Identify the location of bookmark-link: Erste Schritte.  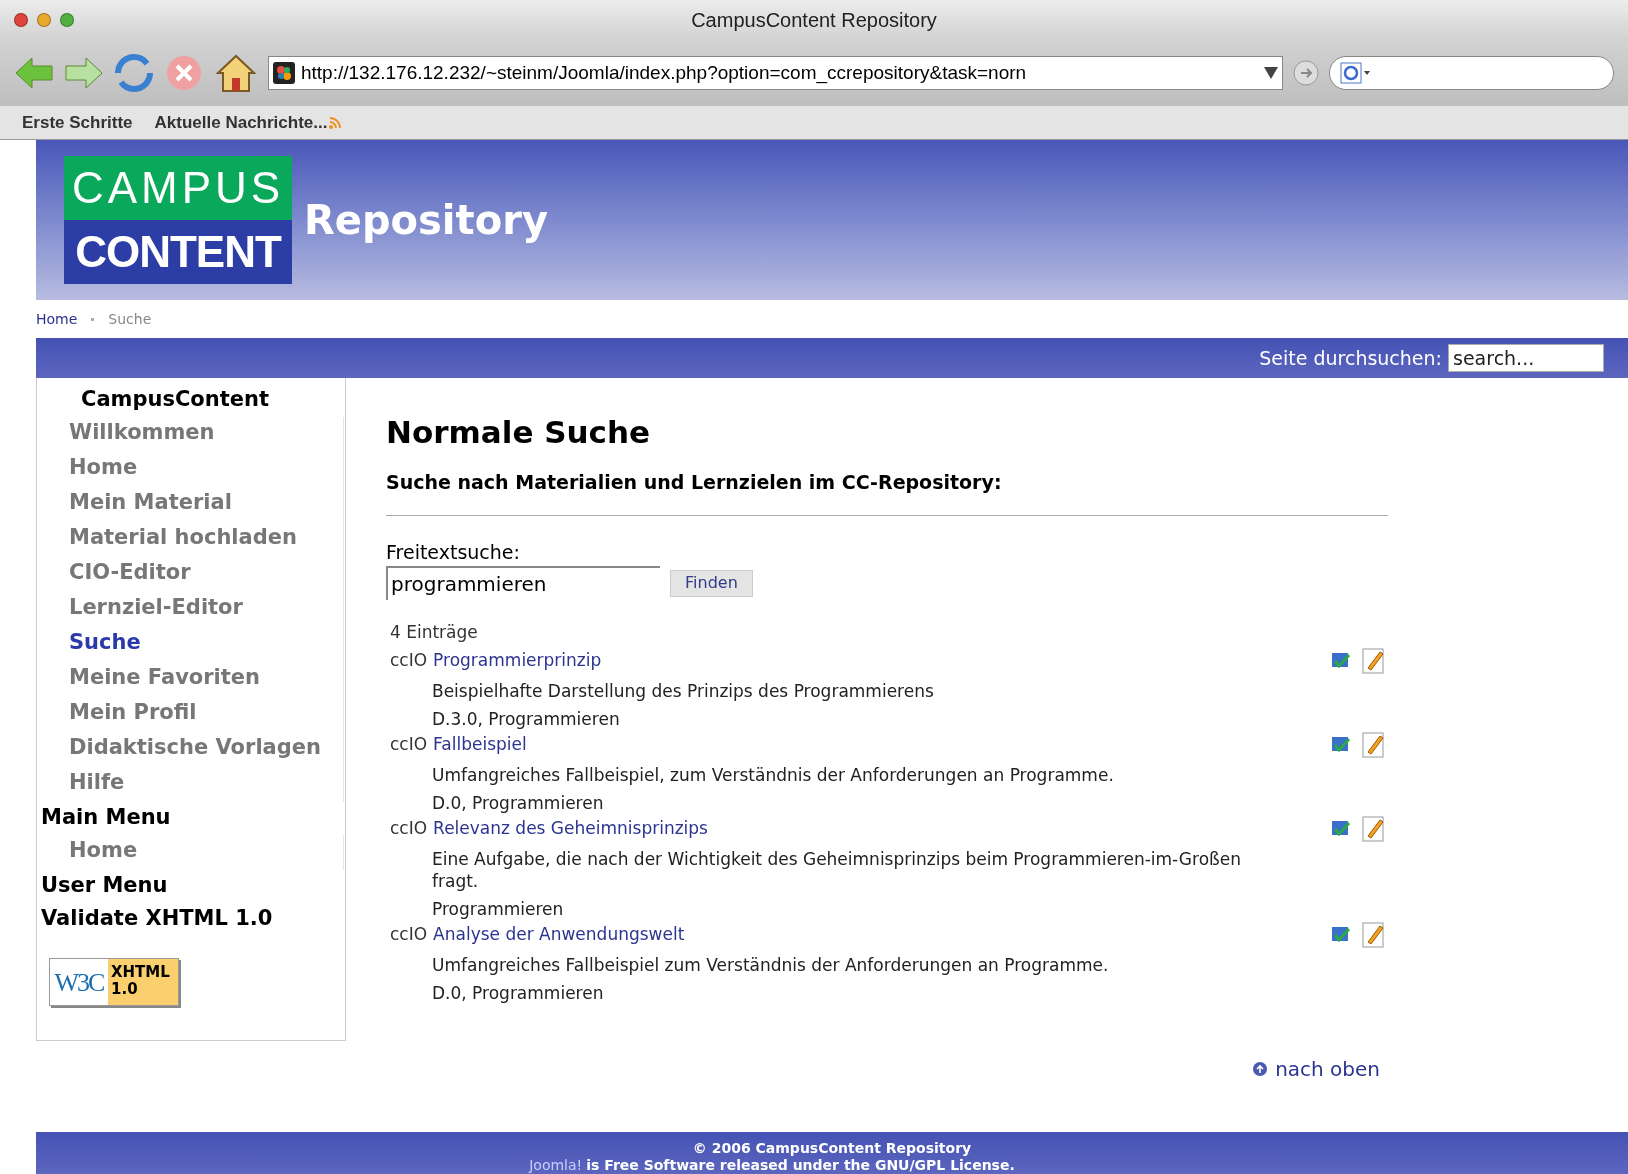
(77, 122).